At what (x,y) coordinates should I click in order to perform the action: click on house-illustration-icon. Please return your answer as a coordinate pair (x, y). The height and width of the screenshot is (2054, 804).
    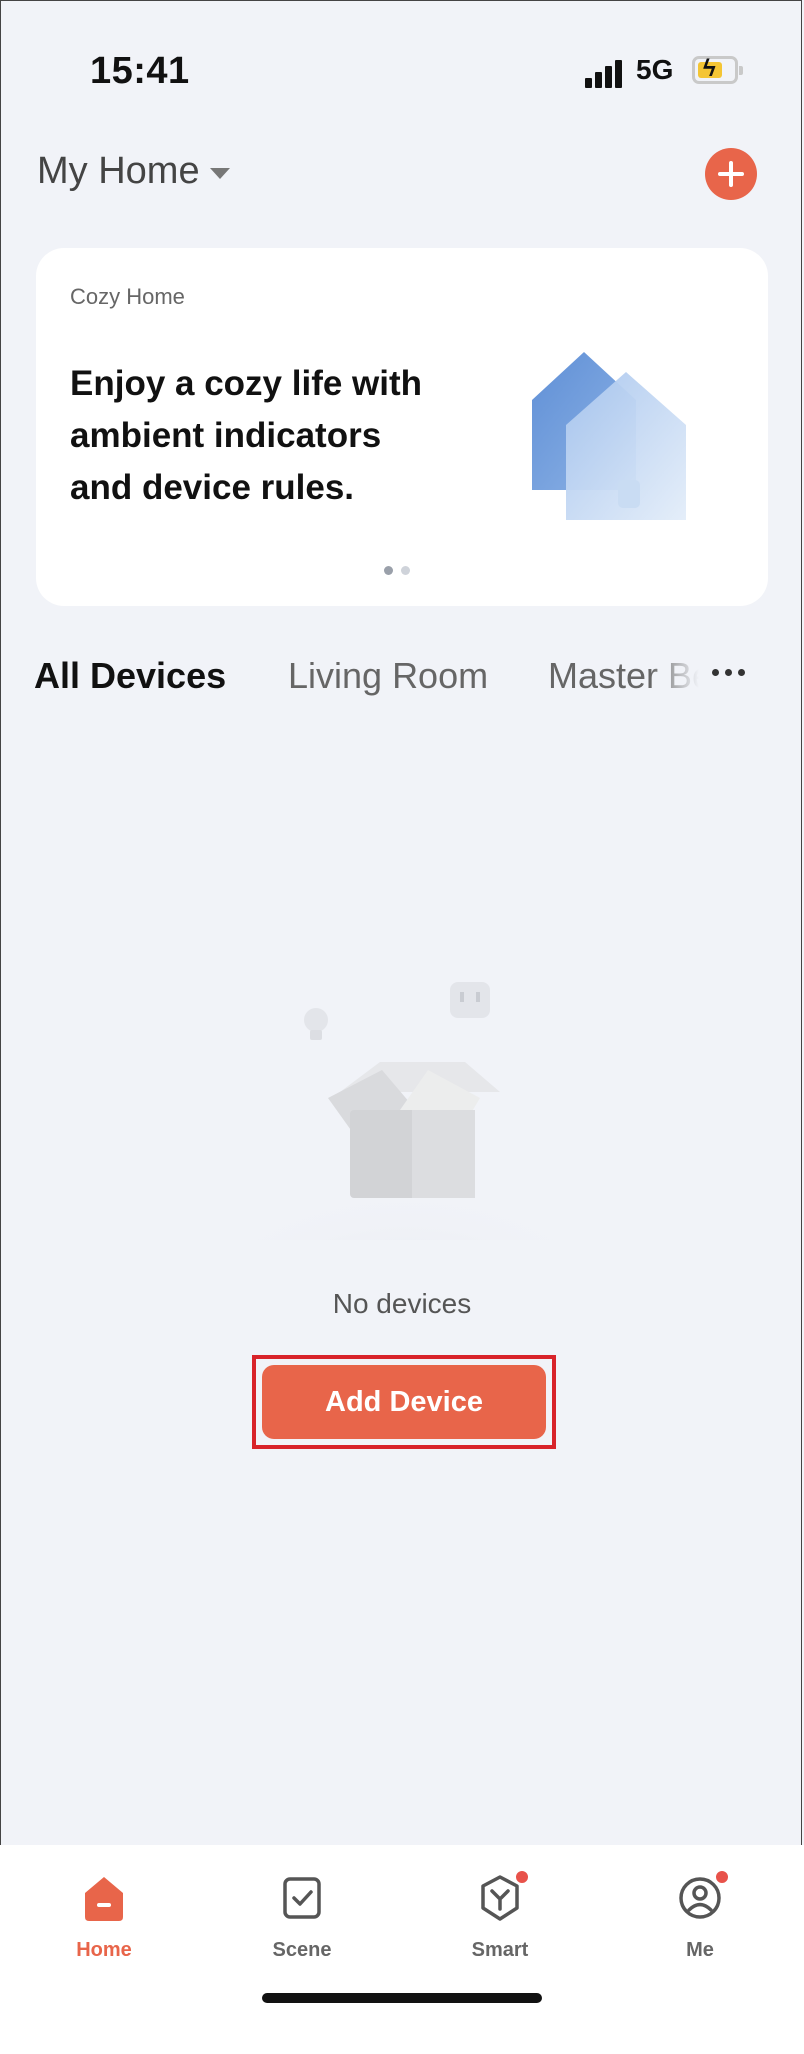
    Looking at the image, I should click on (609, 436).